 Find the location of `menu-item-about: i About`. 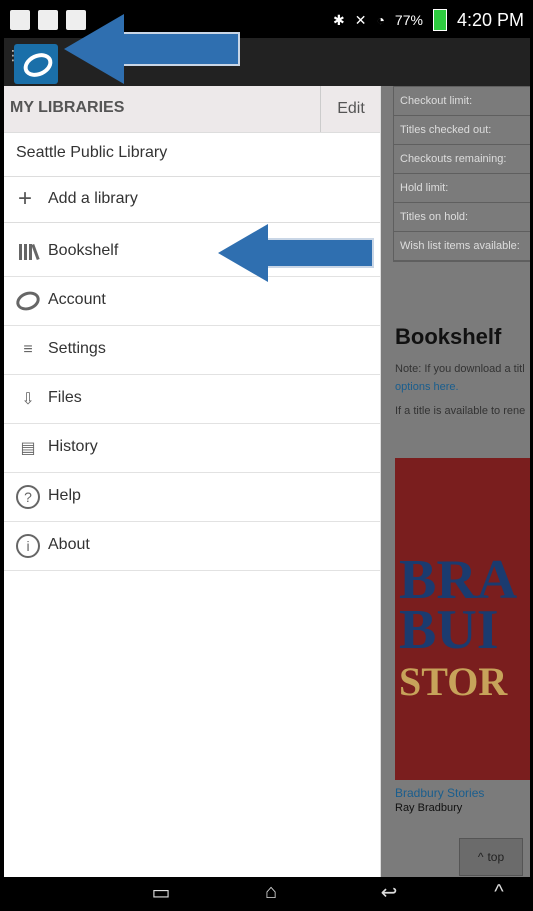

menu-item-about: i About is located at coordinates (192, 546).